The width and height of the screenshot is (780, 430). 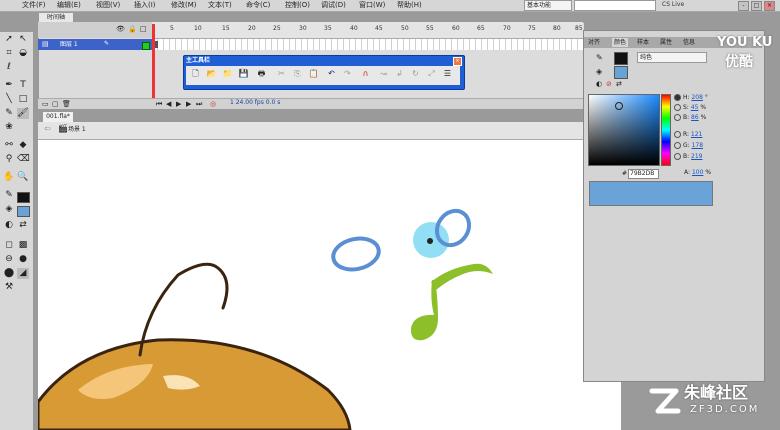 What do you see at coordinates (594, 42) in the screenshot?
I see `tab-align: 对齐` at bounding box center [594, 42].